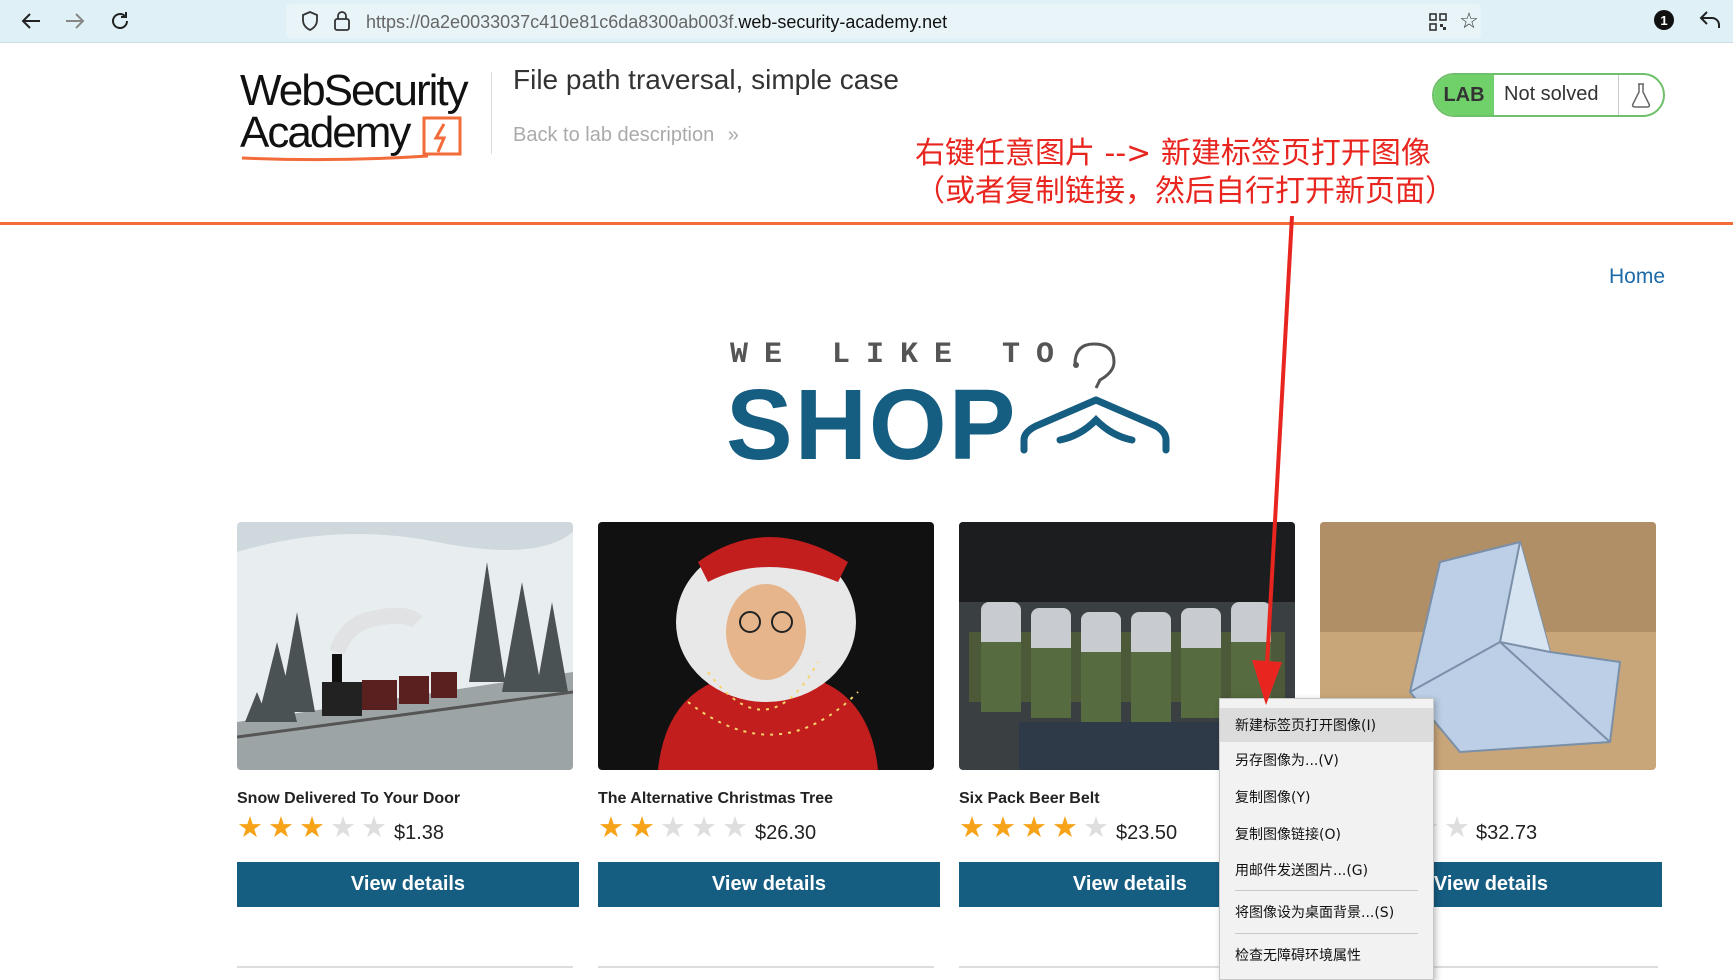 This screenshot has width=1733, height=980. What do you see at coordinates (843, 22) in the screenshot?
I see `url-domain: web-security-academy.net` at bounding box center [843, 22].